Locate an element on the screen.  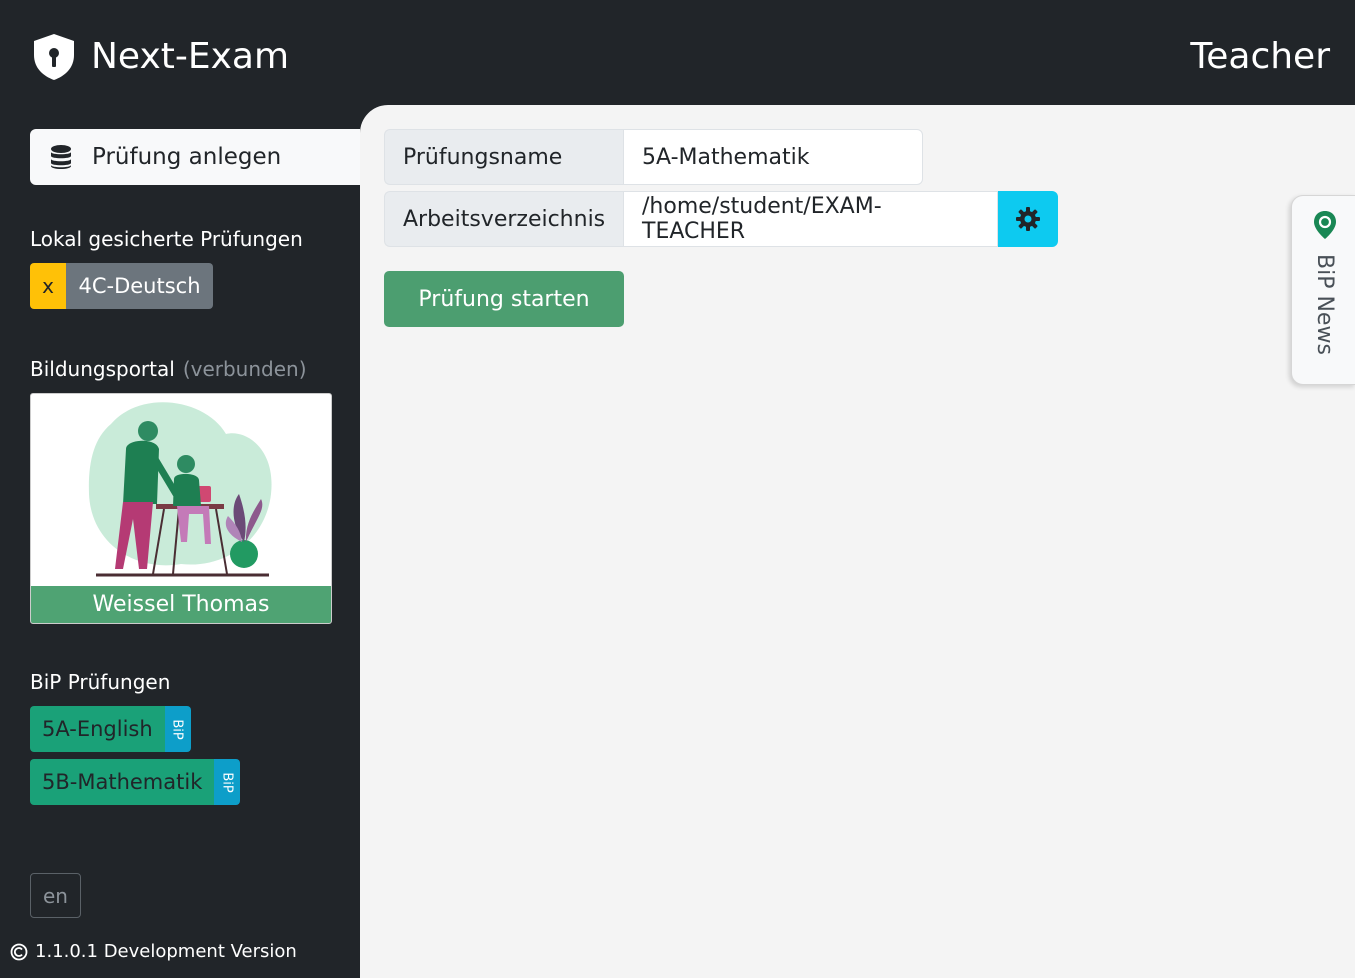
bip-exam-name: 5A-English is located at coordinates (97, 729).